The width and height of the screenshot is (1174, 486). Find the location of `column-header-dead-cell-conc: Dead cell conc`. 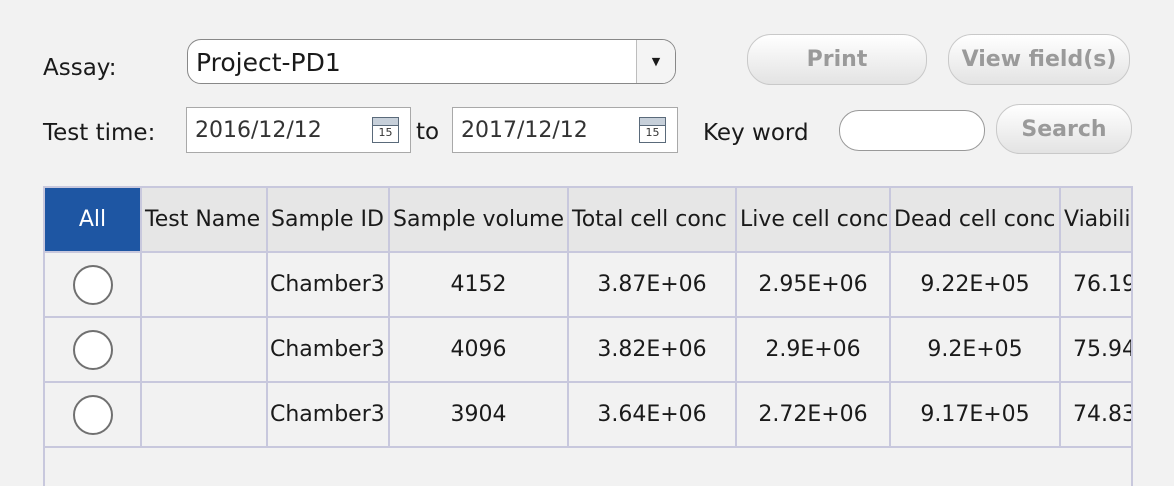

column-header-dead-cell-conc: Dead cell conc is located at coordinates (975, 220).